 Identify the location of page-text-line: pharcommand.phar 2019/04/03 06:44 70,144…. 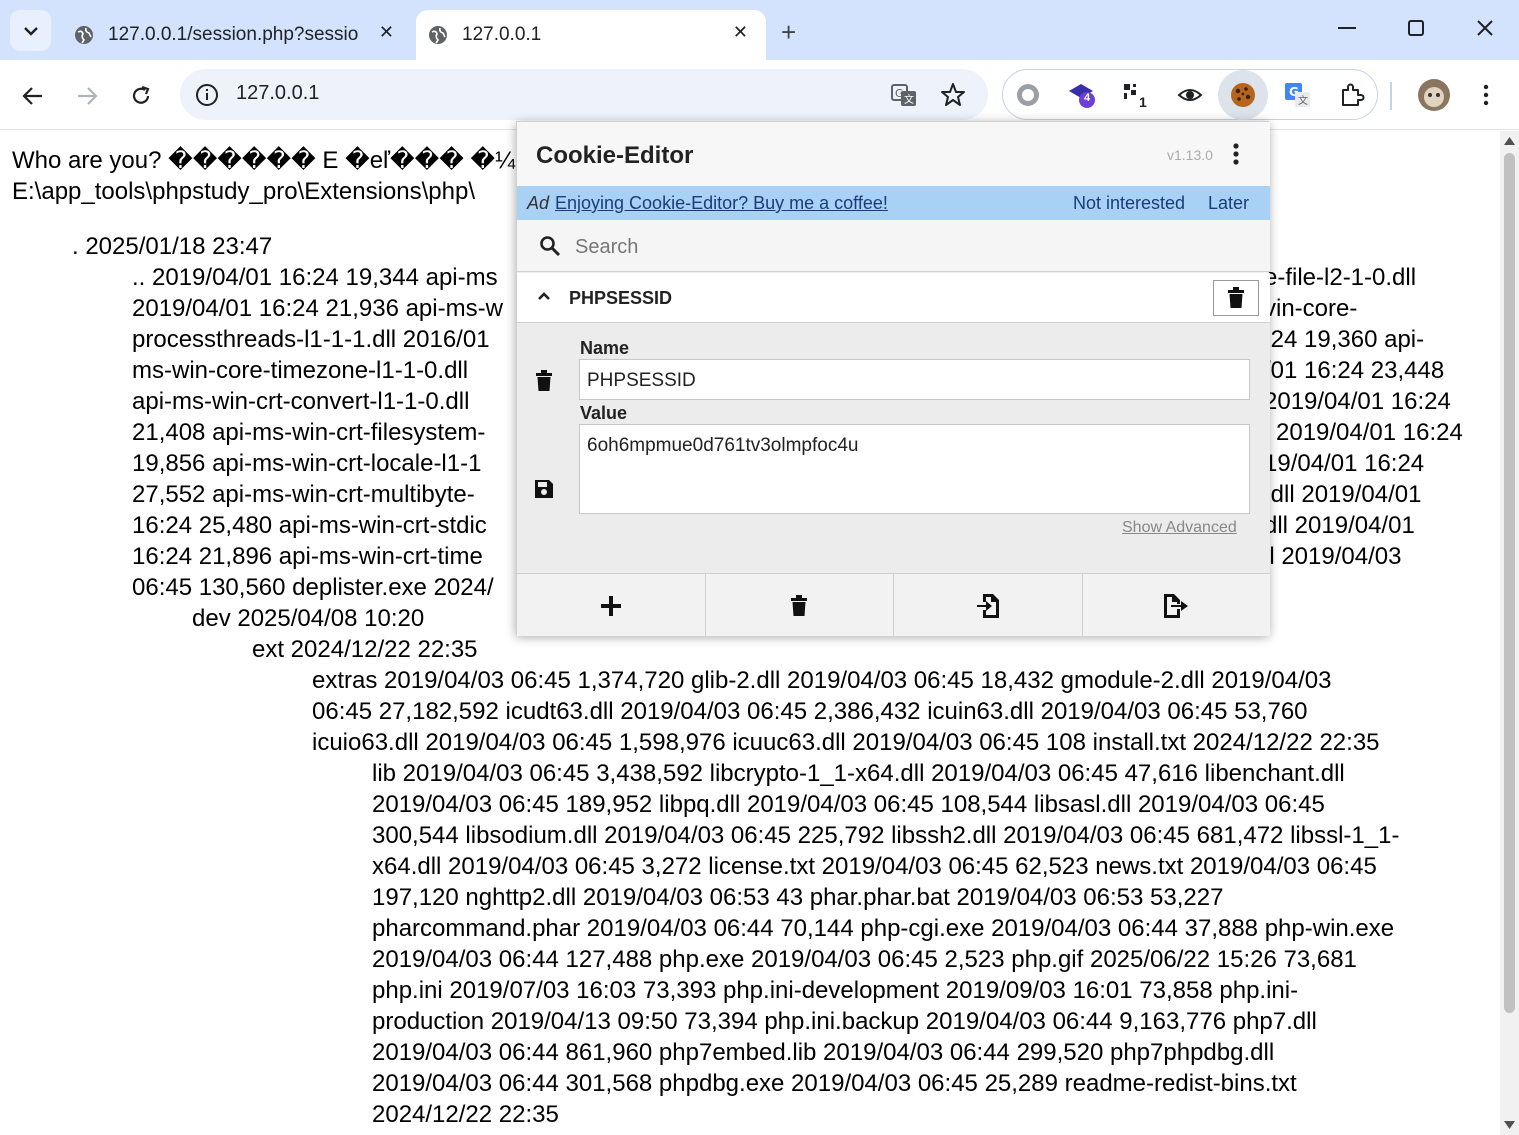
(883, 928).